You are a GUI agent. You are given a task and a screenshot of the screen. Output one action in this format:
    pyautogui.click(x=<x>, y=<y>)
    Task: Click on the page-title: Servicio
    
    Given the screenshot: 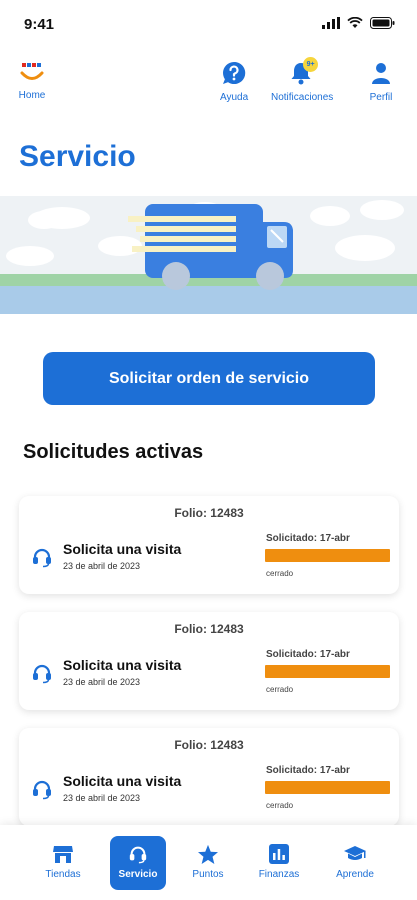 What is the action you would take?
    pyautogui.click(x=77, y=156)
    